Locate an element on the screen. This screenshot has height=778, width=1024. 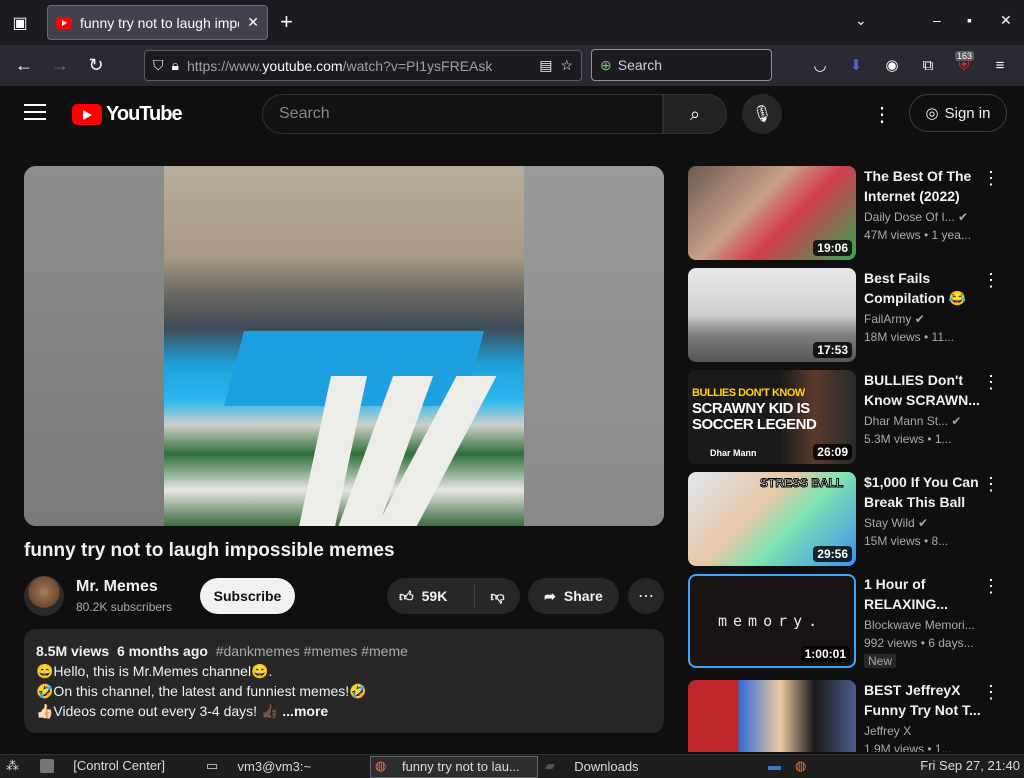
video-thumbnail: 19:06 is located at coordinates (772, 213).